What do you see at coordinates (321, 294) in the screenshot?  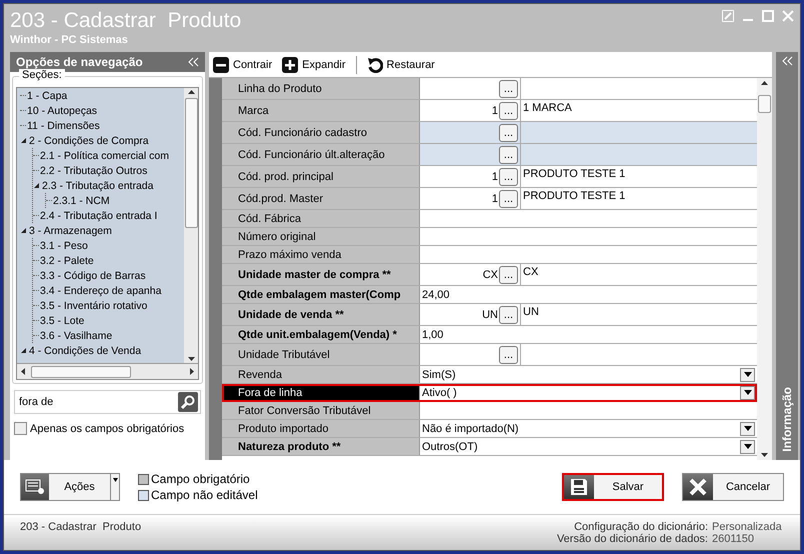 I see `field-label: Qtde embalagem master(Comp` at bounding box center [321, 294].